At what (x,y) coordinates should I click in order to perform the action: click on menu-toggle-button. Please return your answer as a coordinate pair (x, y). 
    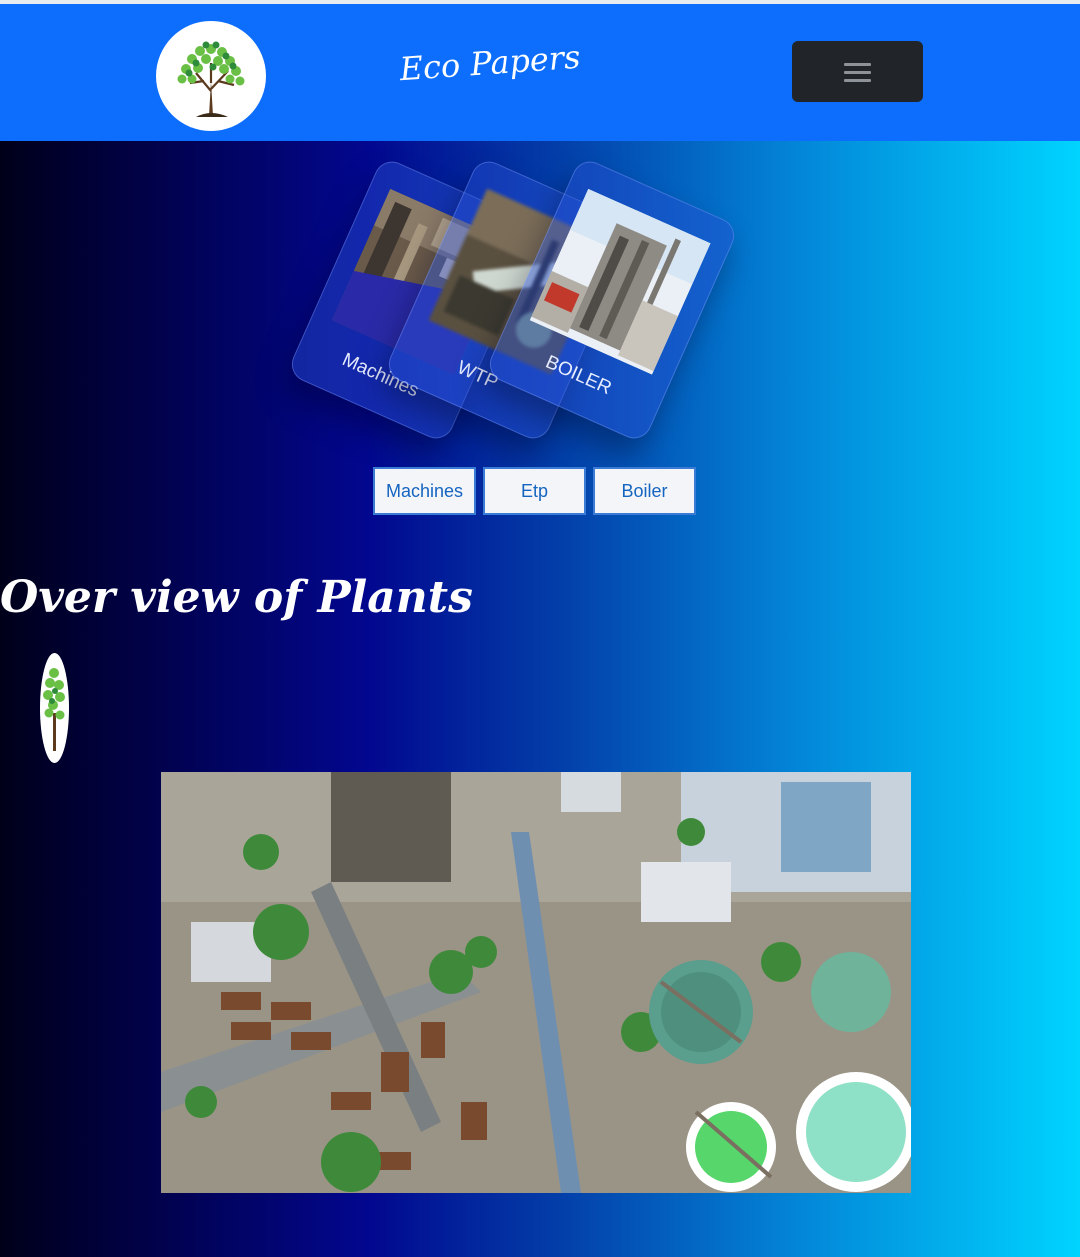
    Looking at the image, I should click on (857, 71).